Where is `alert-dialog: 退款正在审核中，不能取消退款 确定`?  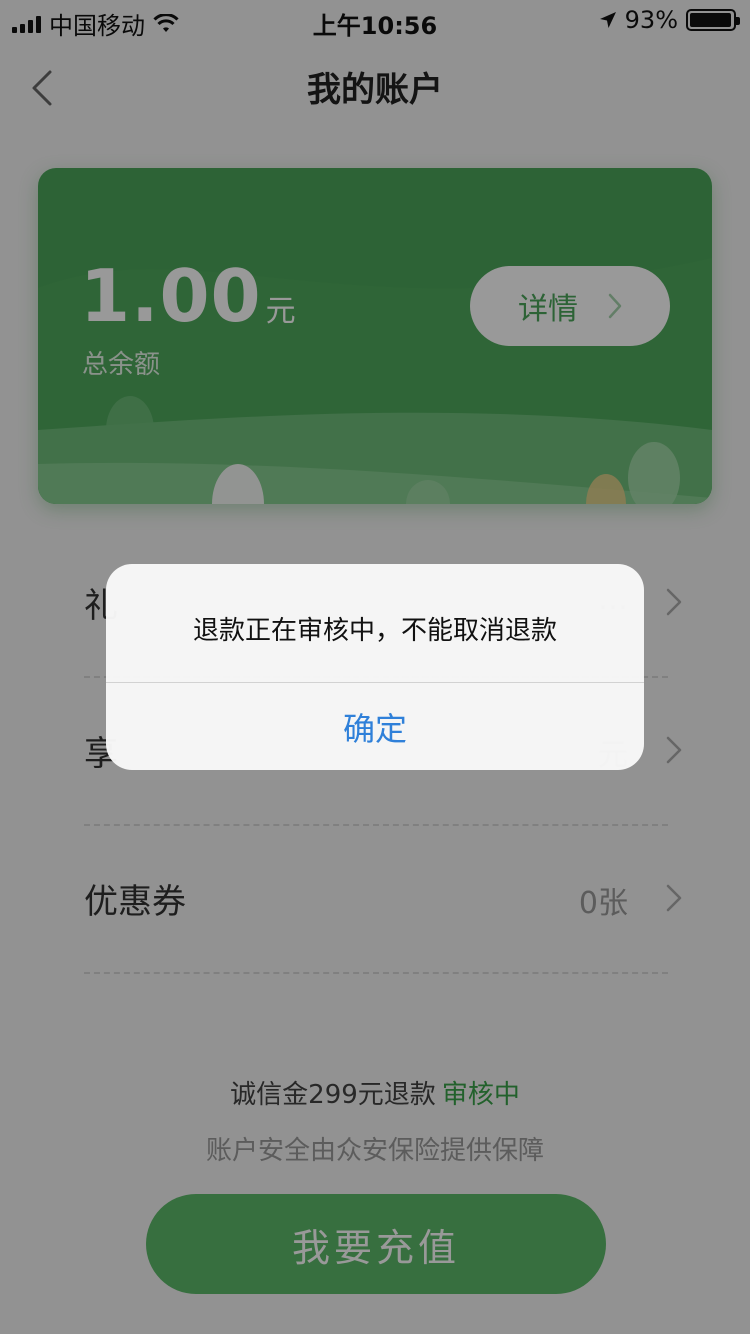
alert-dialog: 退款正在审核中，不能取消退款 确定 is located at coordinates (375, 667).